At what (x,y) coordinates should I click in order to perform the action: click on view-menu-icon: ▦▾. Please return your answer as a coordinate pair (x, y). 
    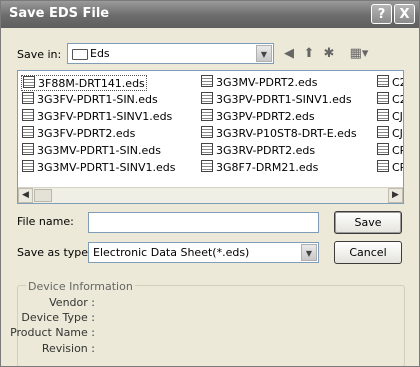
    Looking at the image, I should click on (359, 54).